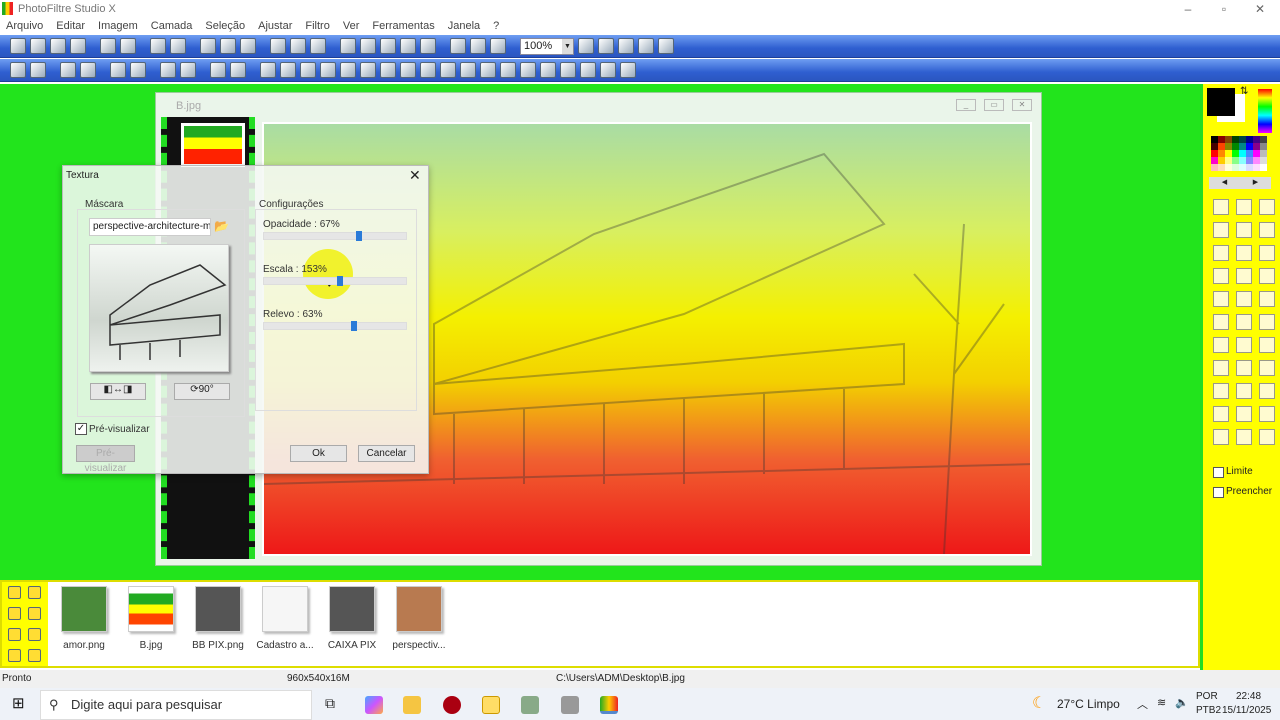 The image size is (1280, 720). What do you see at coordinates (1240, 183) in the screenshot?
I see `palette-scroll: ◀ ▶` at bounding box center [1240, 183].